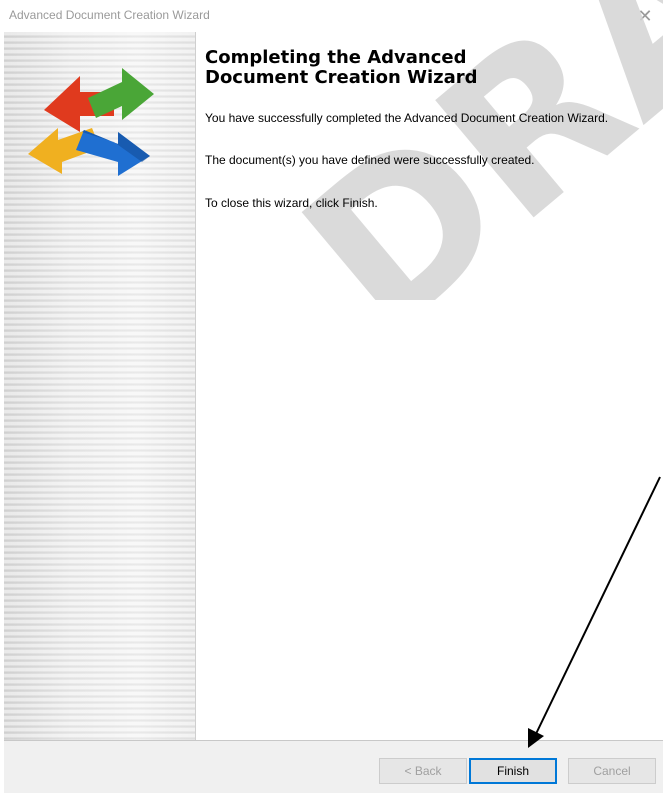  Describe the element at coordinates (612, 771) in the screenshot. I see `cancel-button: Cancel` at that location.